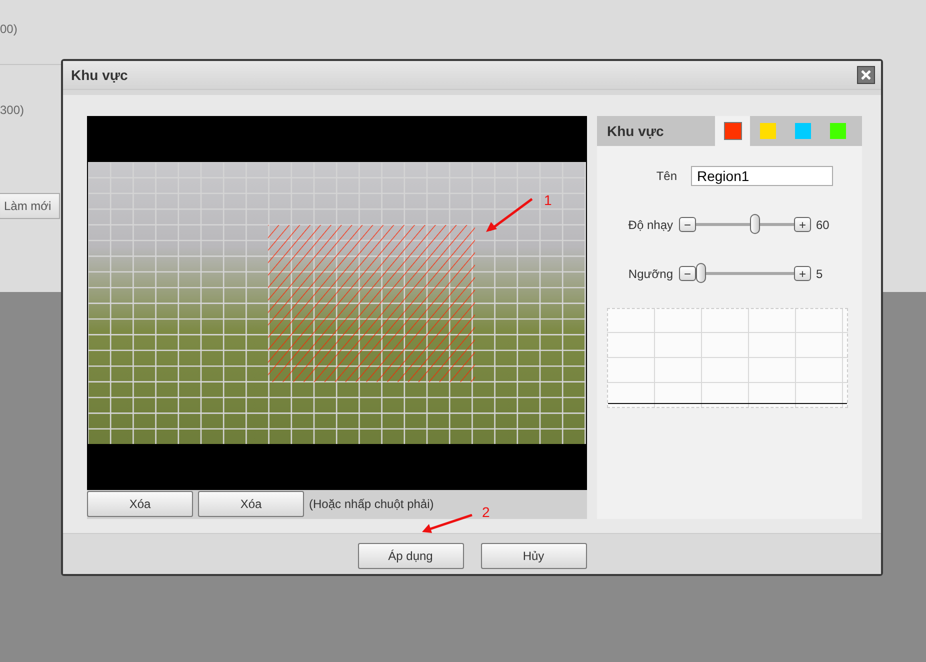  What do you see at coordinates (548, 200) in the screenshot?
I see `annotation-number: 1` at bounding box center [548, 200].